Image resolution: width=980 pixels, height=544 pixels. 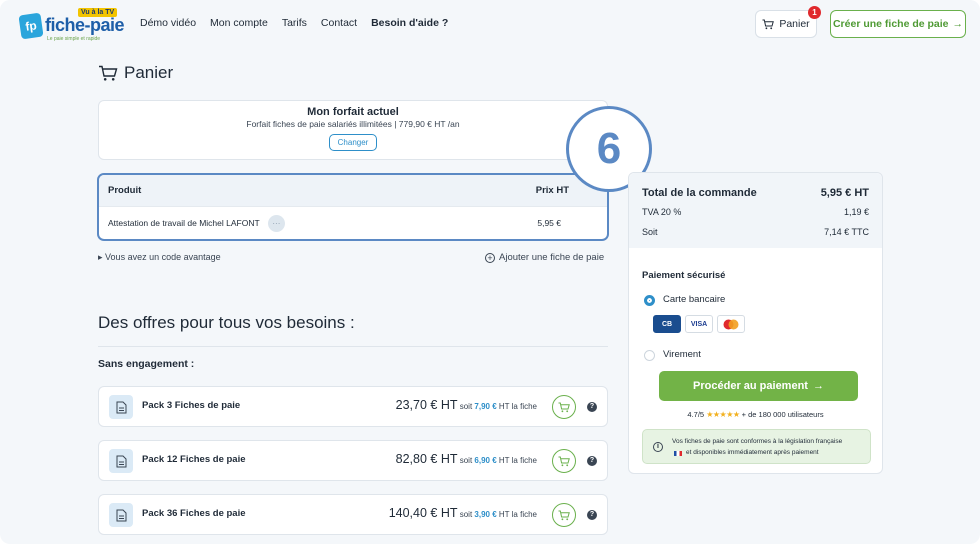 I want to click on secure-payment-title: Paiement sécurisé, so click(x=684, y=275).